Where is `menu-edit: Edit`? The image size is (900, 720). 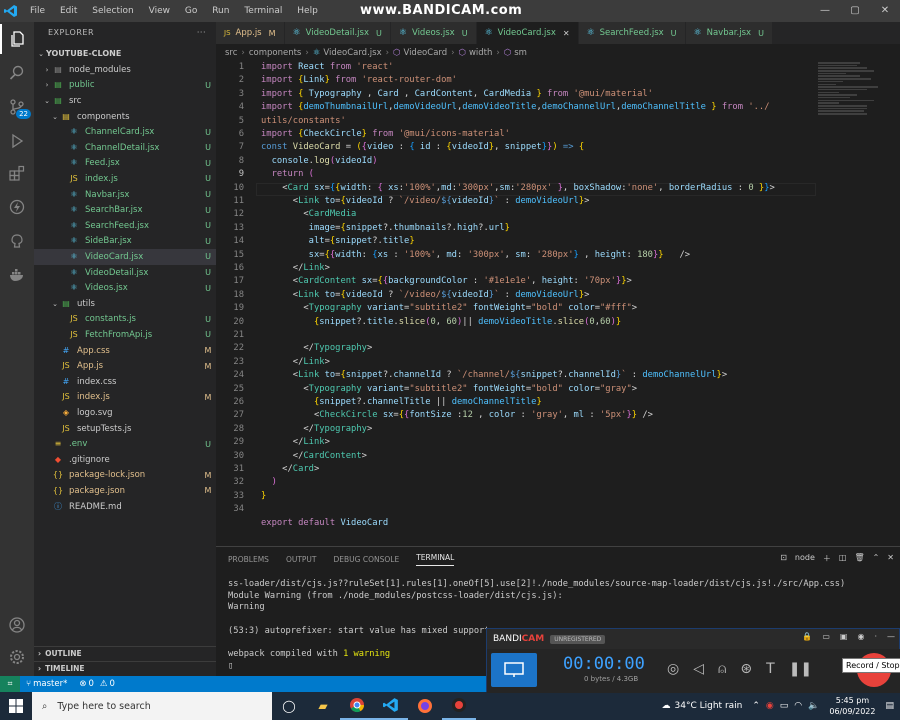 menu-edit: Edit is located at coordinates (68, 11).